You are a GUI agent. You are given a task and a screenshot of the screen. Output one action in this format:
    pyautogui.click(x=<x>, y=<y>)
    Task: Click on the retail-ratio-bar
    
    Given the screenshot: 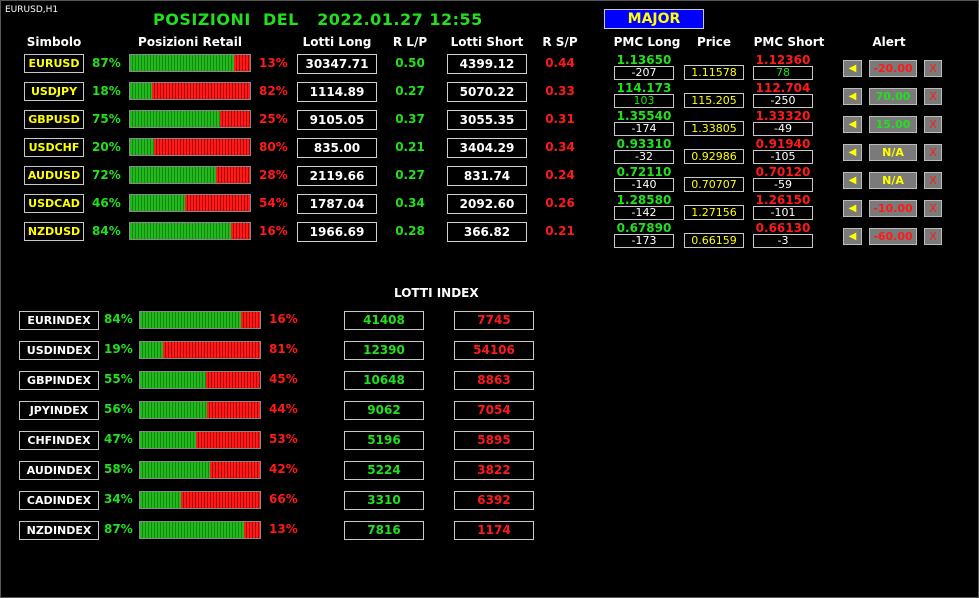 What is the action you would take?
    pyautogui.click(x=190, y=63)
    